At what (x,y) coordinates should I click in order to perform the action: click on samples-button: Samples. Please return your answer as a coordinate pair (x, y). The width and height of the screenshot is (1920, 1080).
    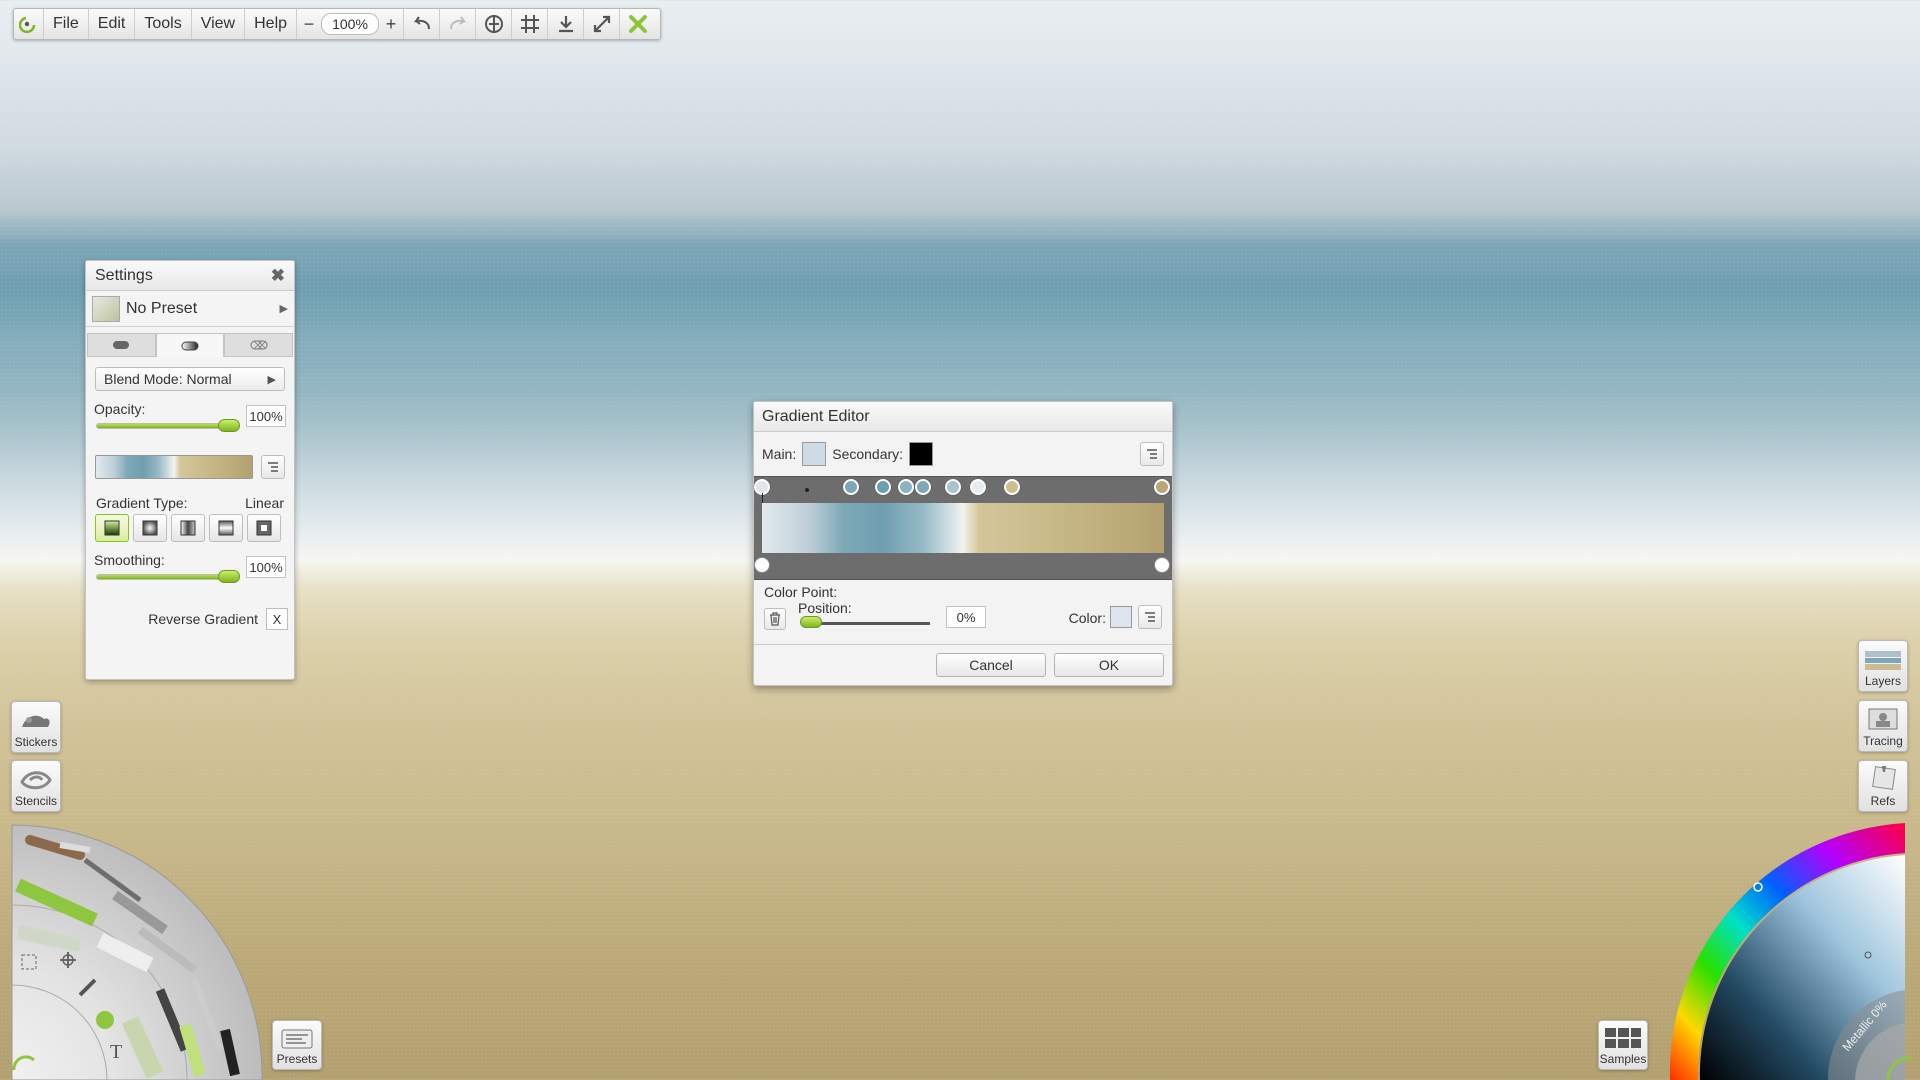
    Looking at the image, I should click on (1623, 1045).